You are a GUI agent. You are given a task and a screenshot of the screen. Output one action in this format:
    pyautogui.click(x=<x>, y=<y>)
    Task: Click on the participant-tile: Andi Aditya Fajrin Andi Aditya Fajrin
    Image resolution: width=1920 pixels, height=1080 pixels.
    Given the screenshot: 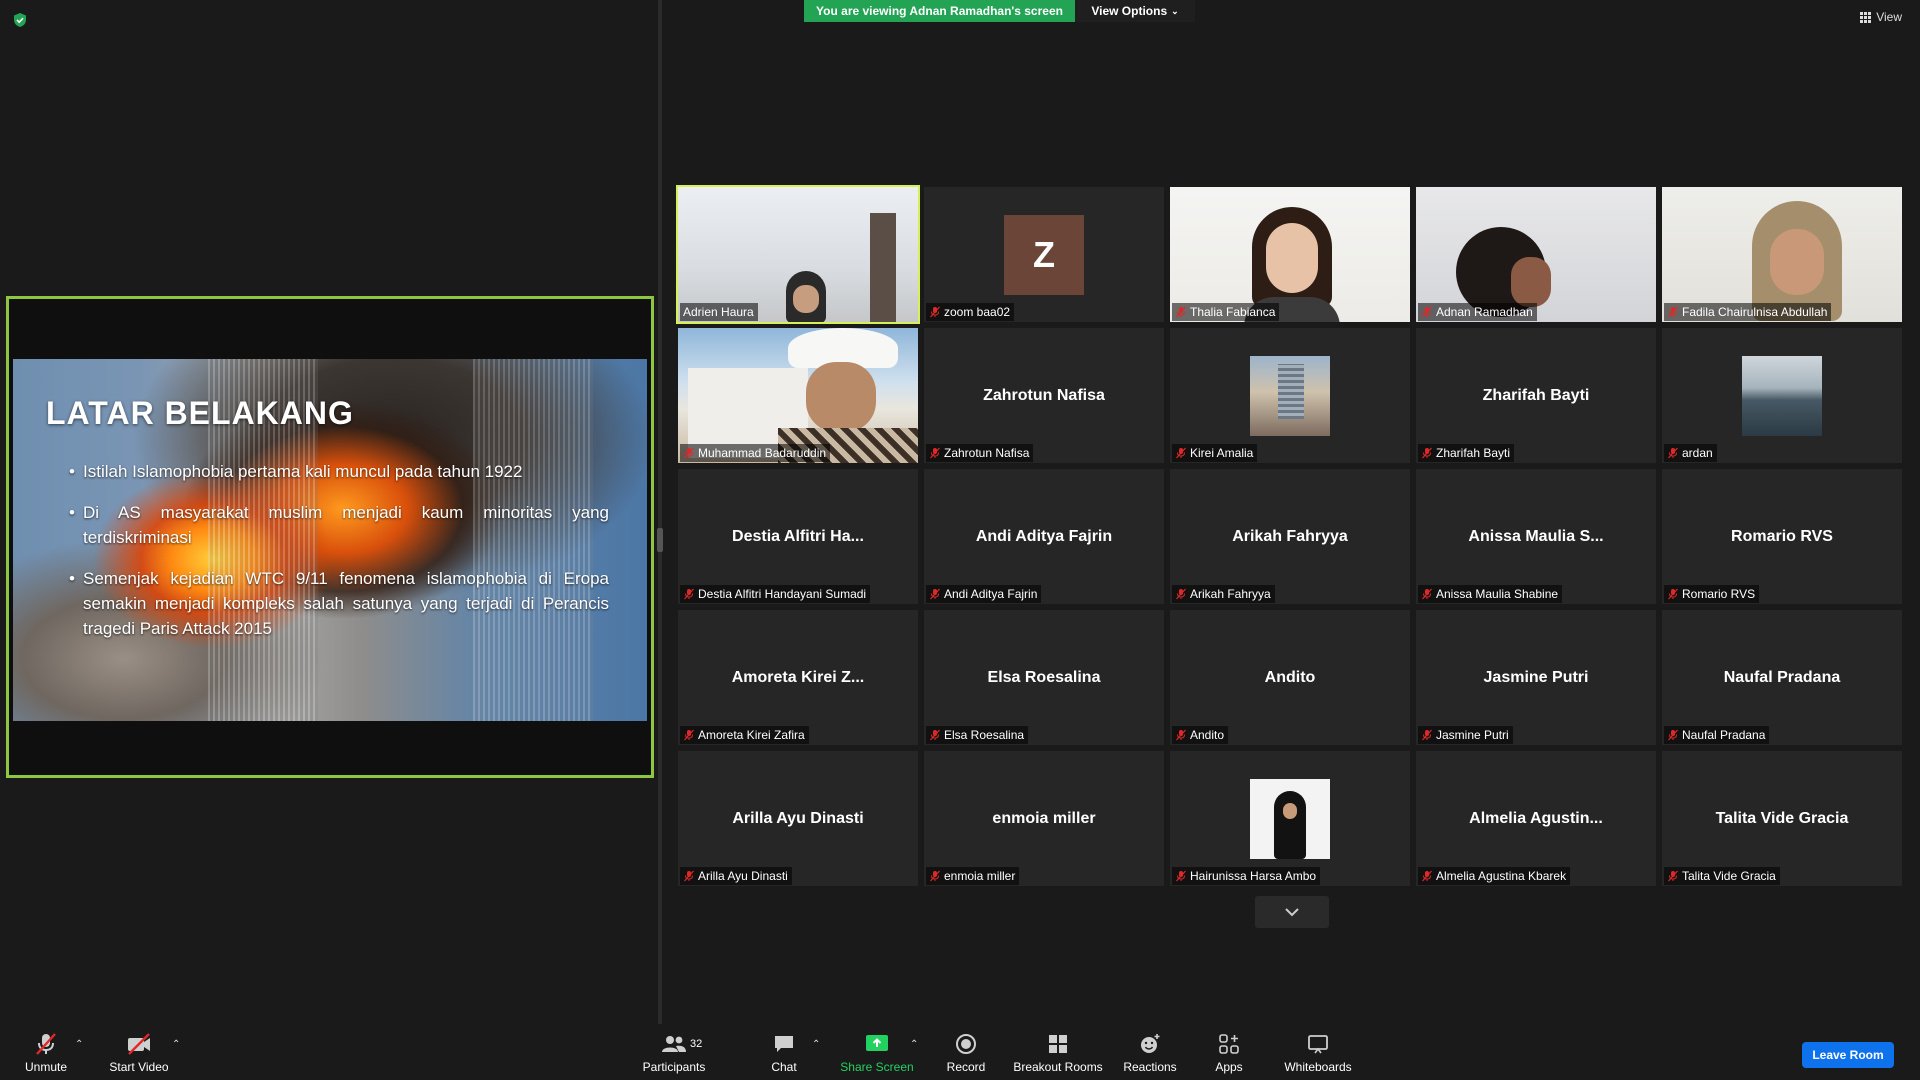 What is the action you would take?
    pyautogui.click(x=1044, y=536)
    